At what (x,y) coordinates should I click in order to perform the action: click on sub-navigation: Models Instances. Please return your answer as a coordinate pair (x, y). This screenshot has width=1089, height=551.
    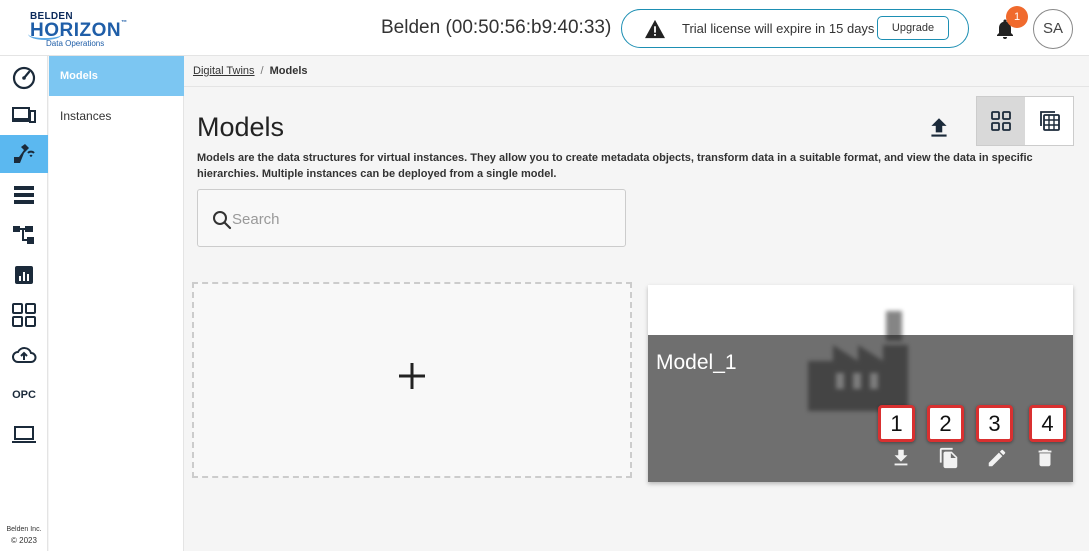
    Looking at the image, I should click on (116, 303).